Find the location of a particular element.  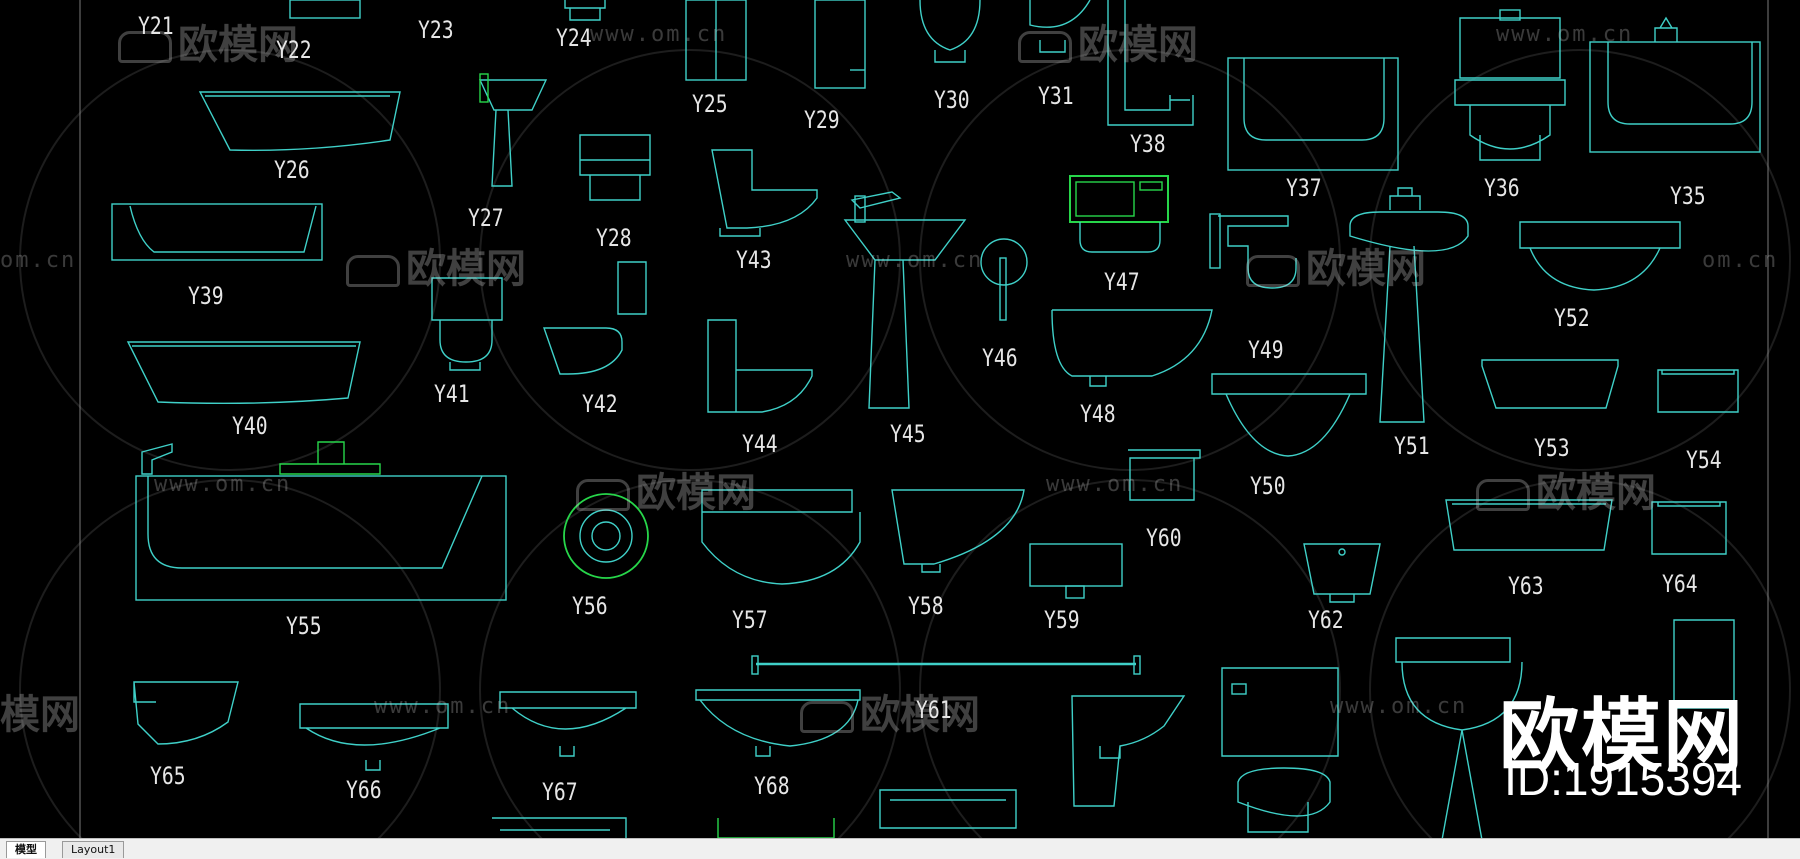

fixture-label: Y52 is located at coordinates (1572, 318).